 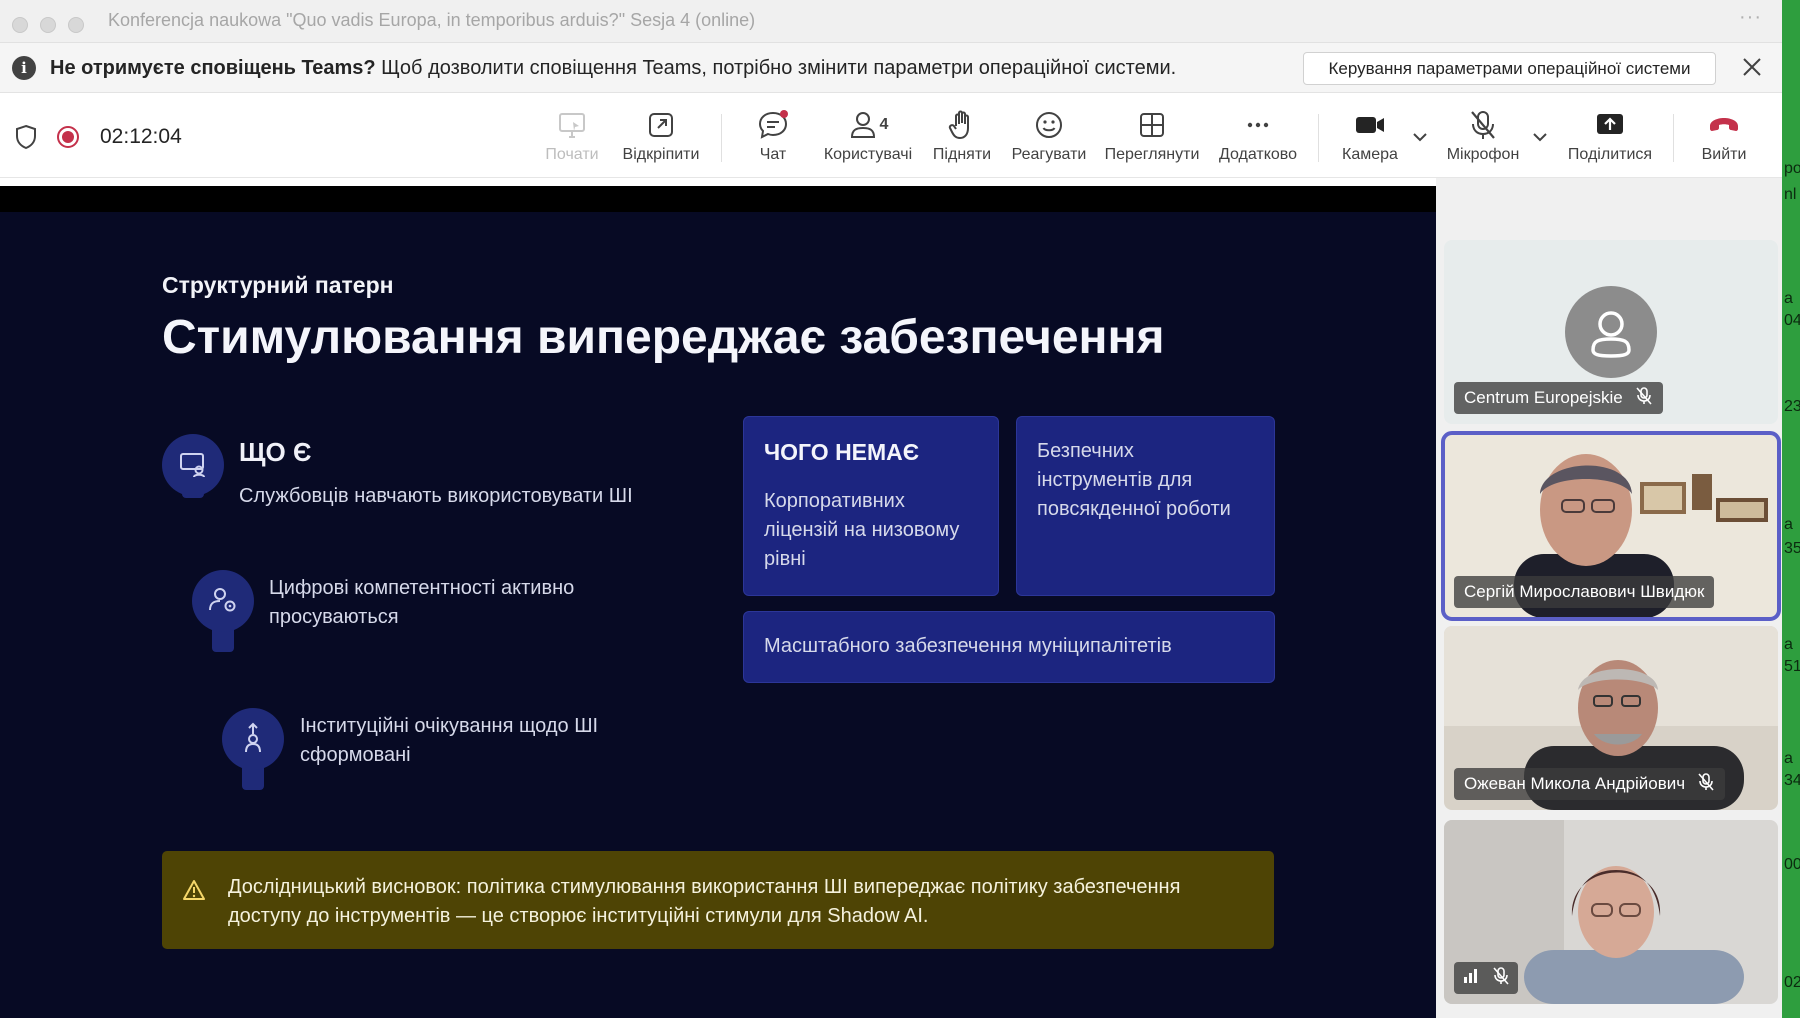 I want to click on share-button: Поділитися, so click(x=1610, y=136).